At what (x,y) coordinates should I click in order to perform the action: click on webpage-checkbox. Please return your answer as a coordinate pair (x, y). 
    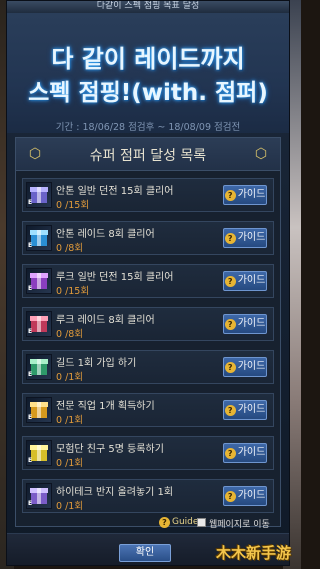
    Looking at the image, I should click on (201, 522).